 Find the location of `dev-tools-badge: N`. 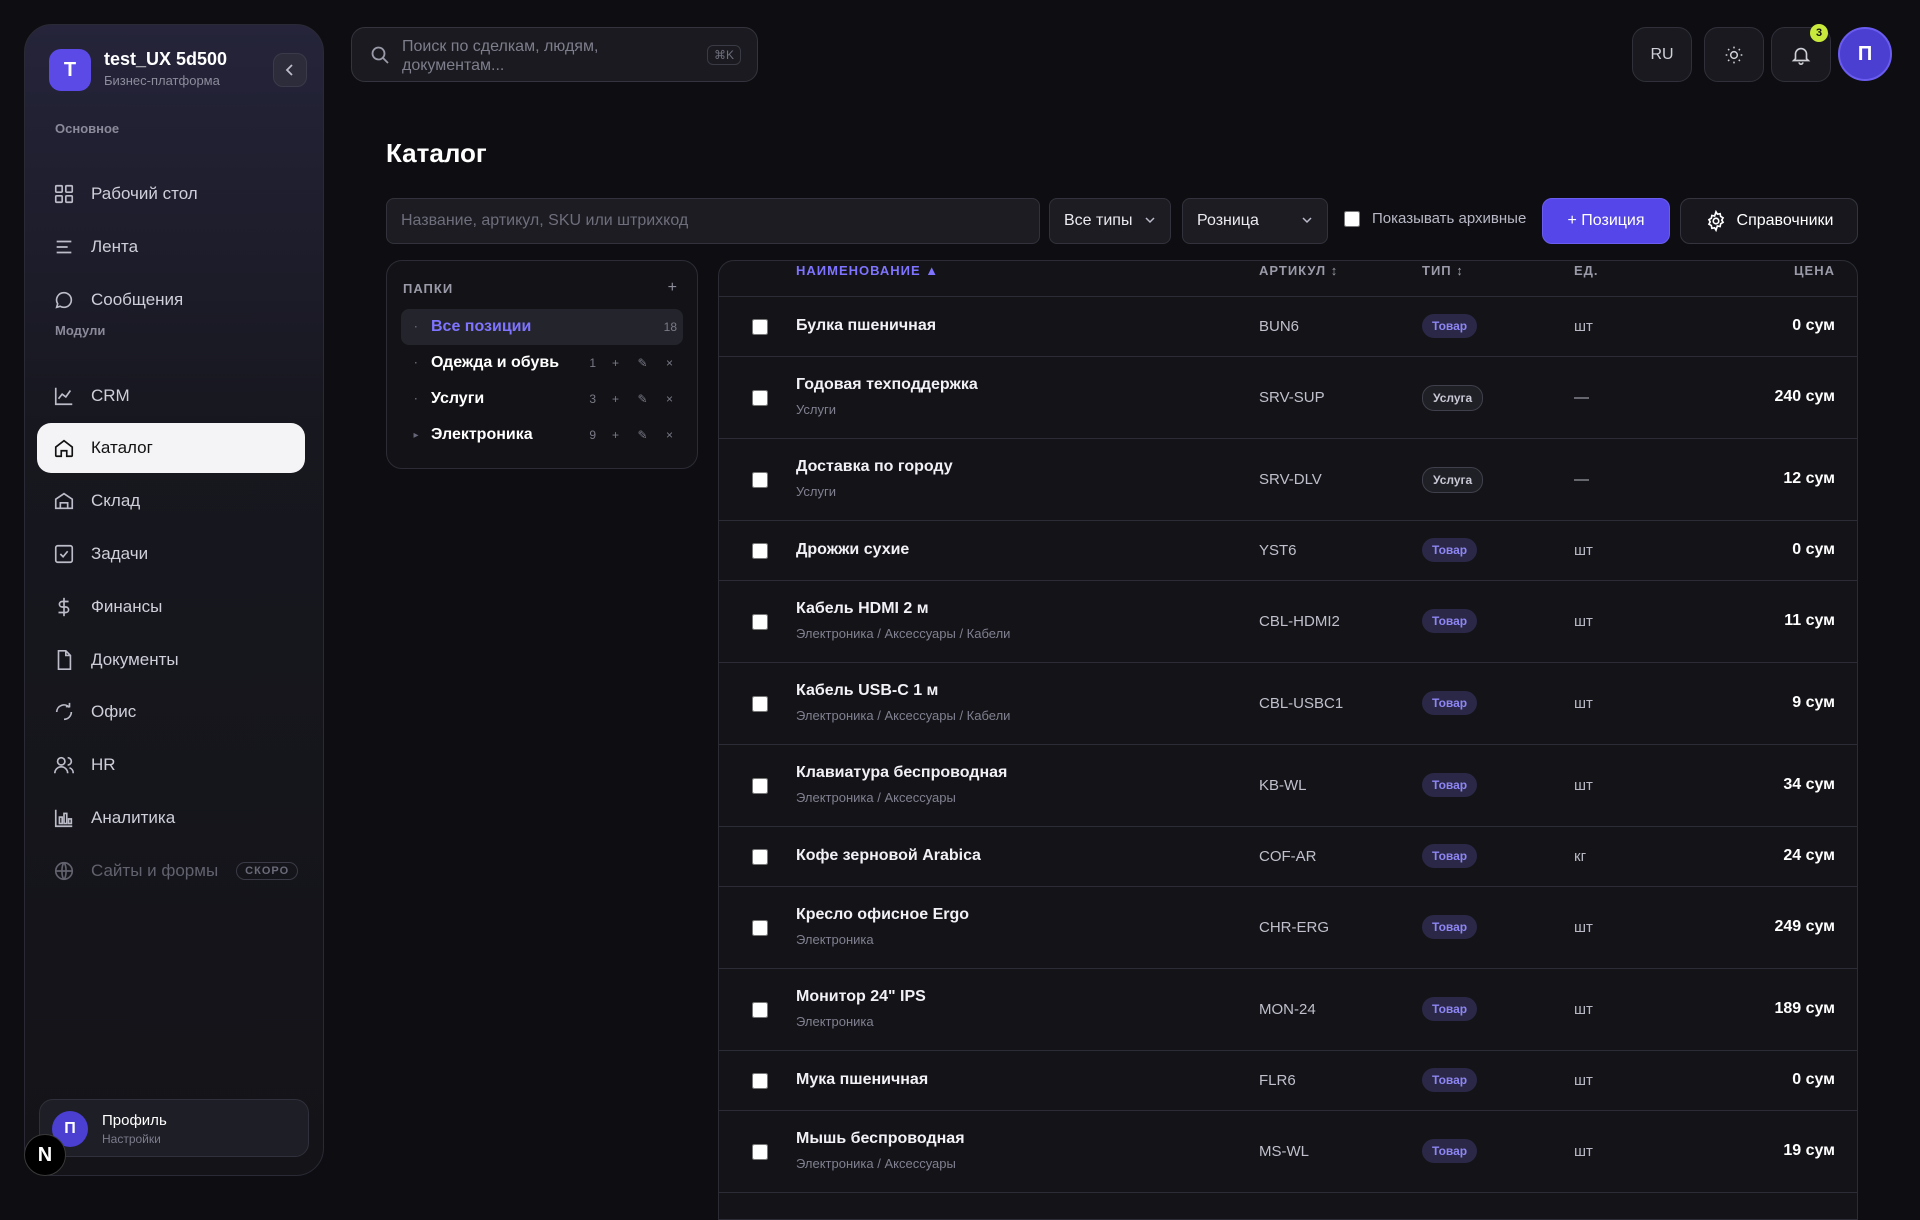

dev-tools-badge: N is located at coordinates (45, 1155).